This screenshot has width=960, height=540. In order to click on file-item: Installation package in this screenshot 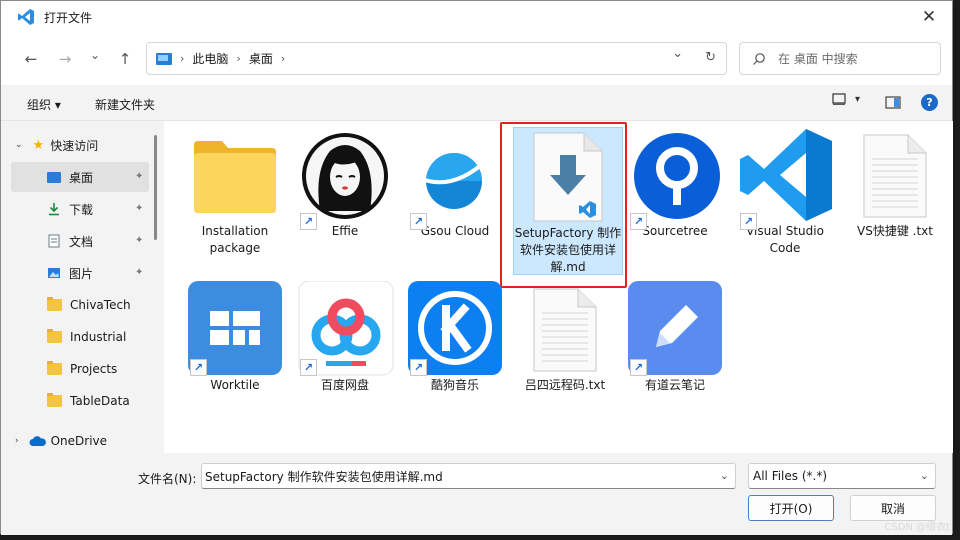, I will do `click(235, 201)`.